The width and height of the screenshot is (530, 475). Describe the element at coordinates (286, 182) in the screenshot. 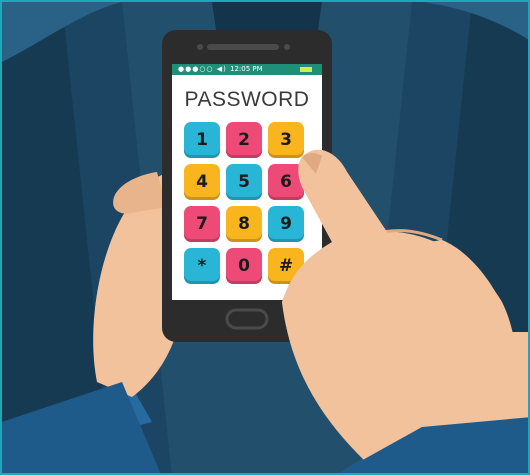

I see `keypad-key-6: 6` at that location.